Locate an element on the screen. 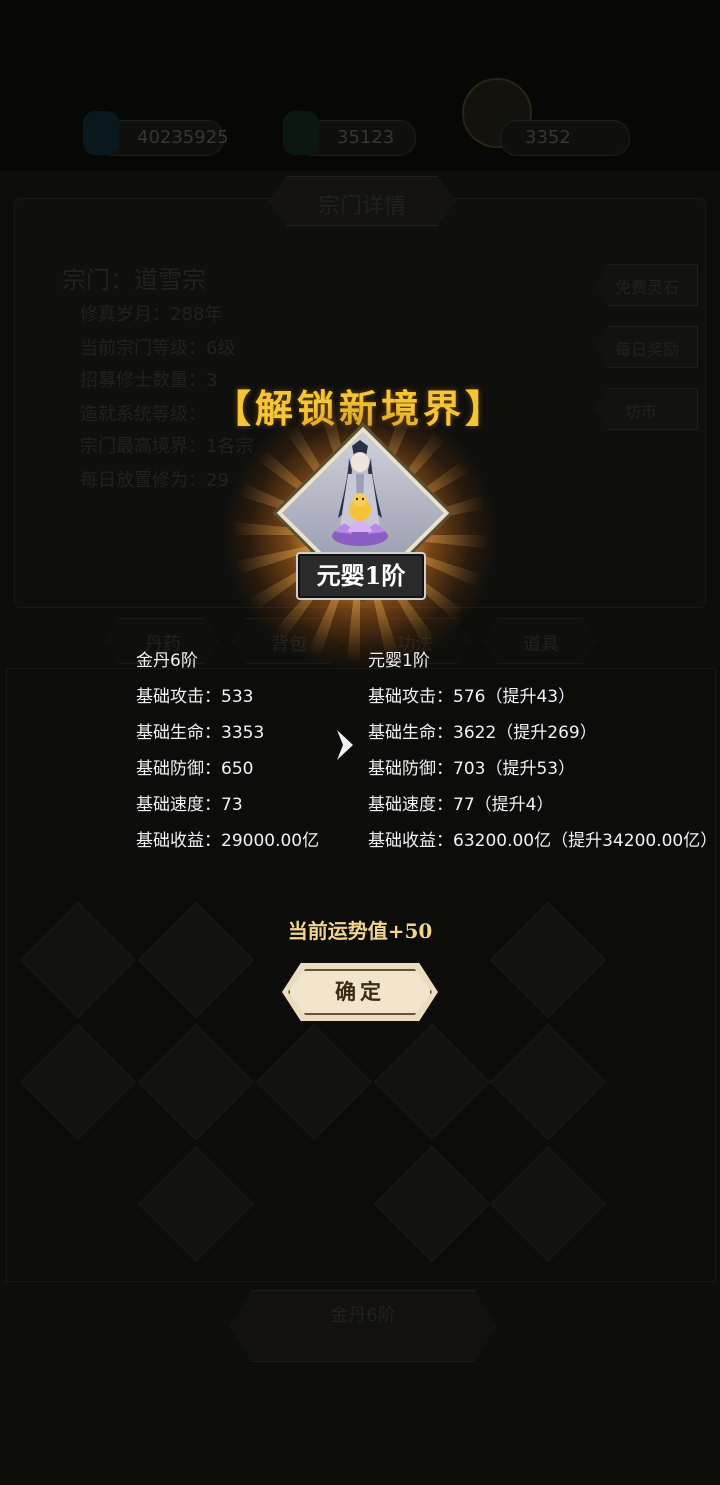 Image resolution: width=720 pixels, height=1485 pixels. confirm-button-label: 确定 is located at coordinates (360, 991).